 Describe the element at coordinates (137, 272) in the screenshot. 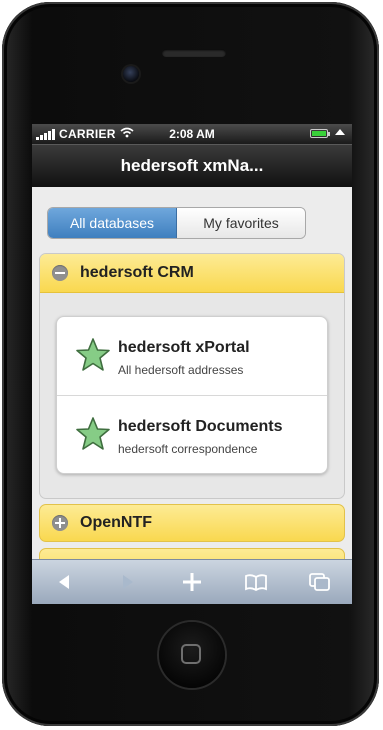

I see `section-title: hedersoft CRM` at that location.